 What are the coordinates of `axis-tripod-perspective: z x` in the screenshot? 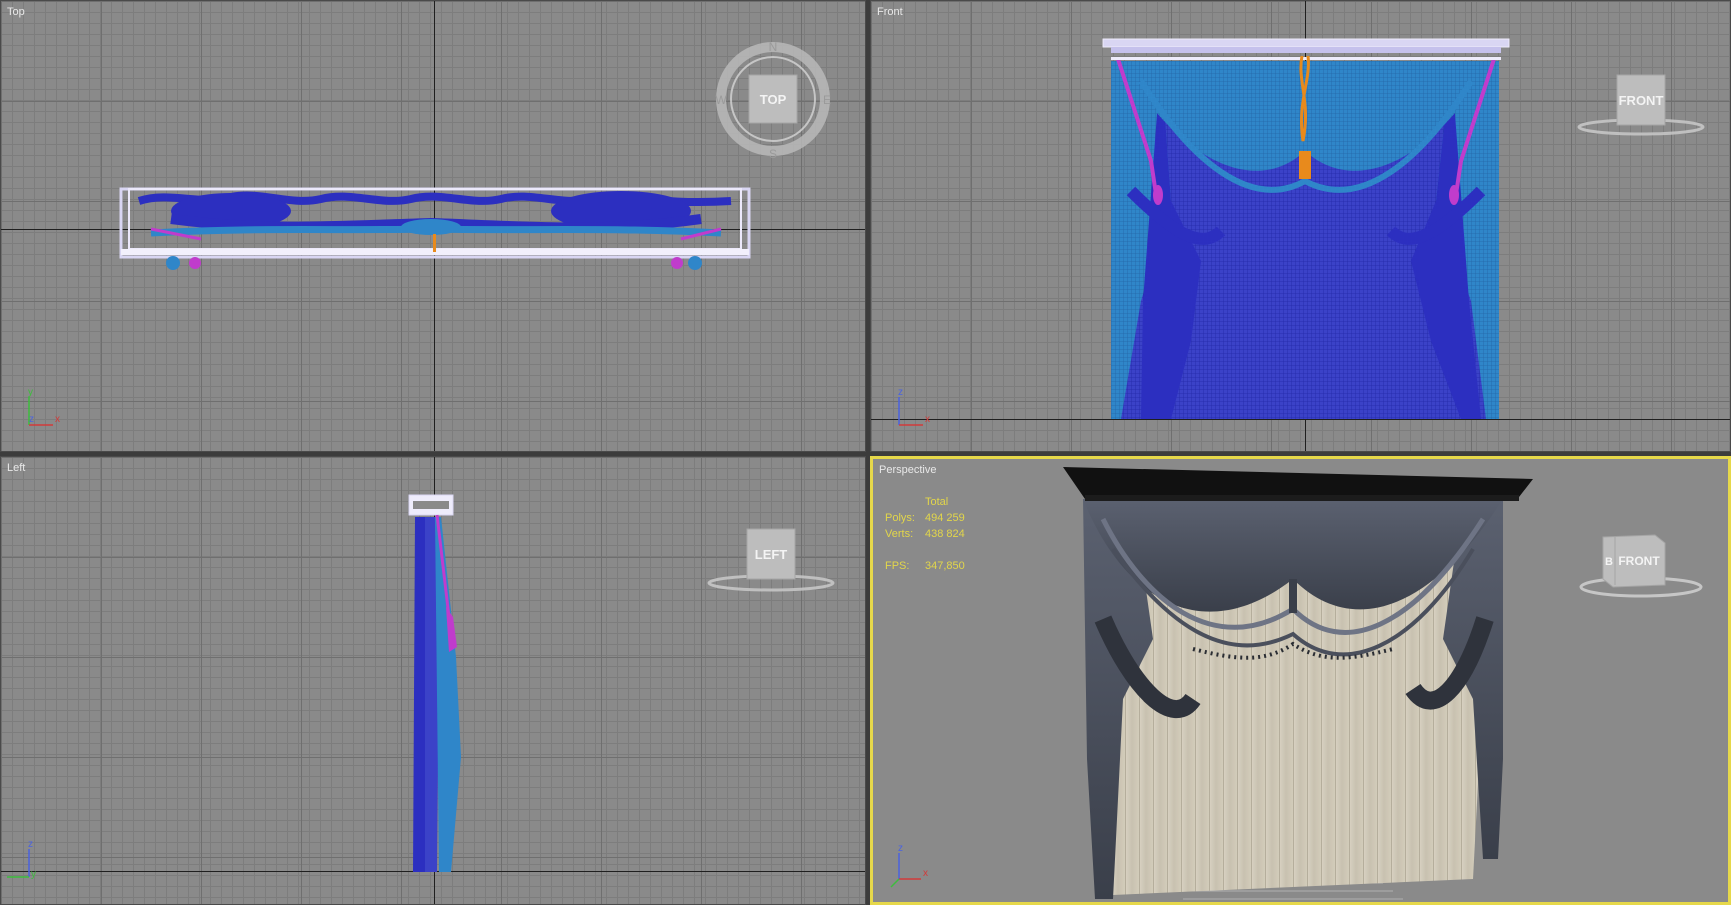 It's located at (909, 865).